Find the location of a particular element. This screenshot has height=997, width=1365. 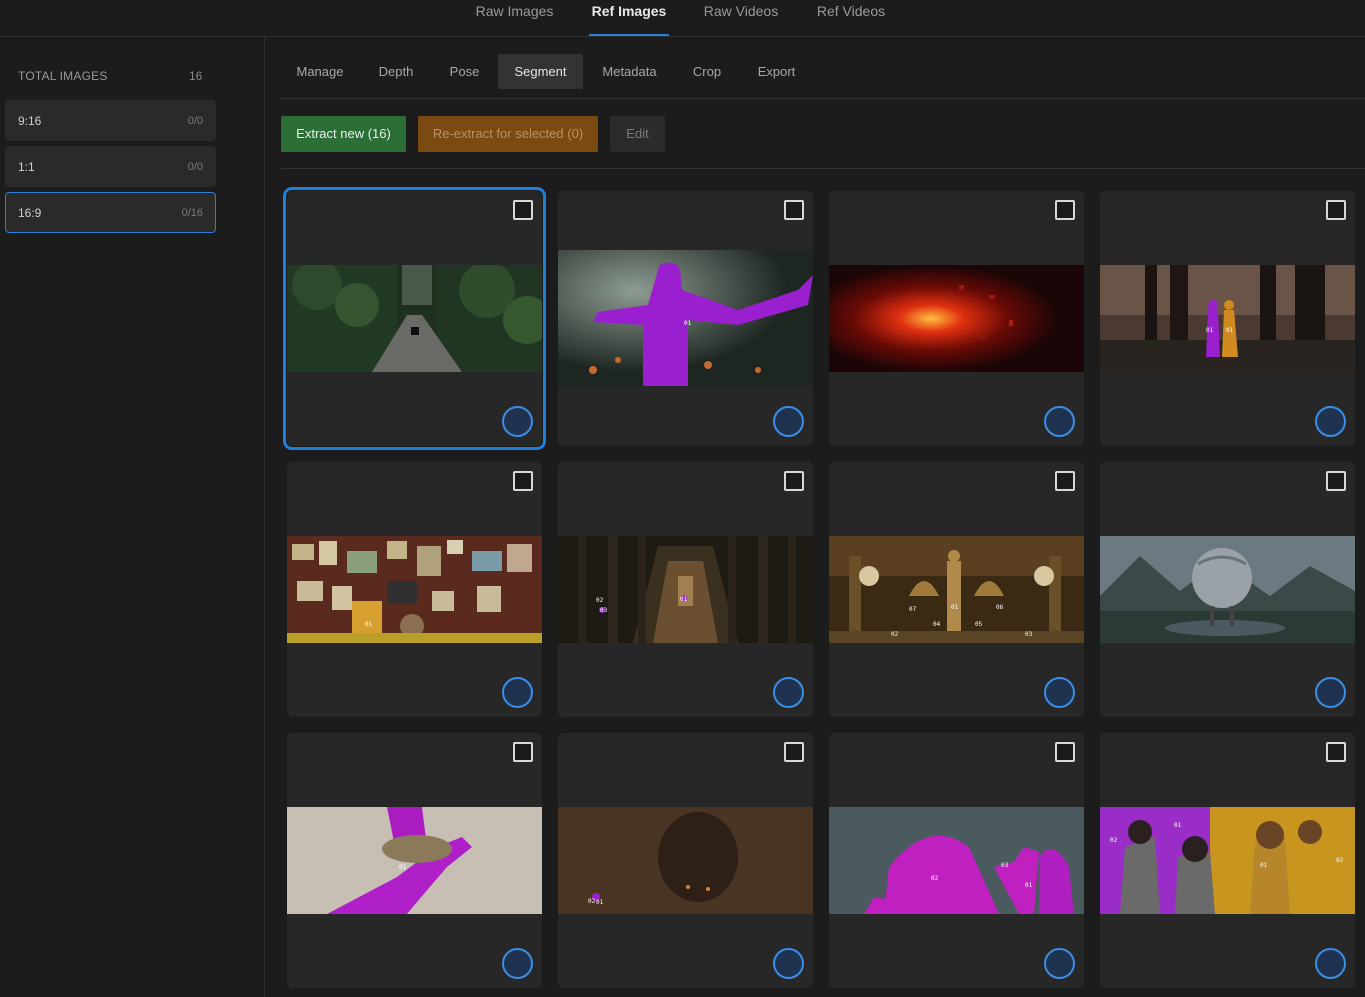

svg-text: 04 is located at coordinates (937, 624).